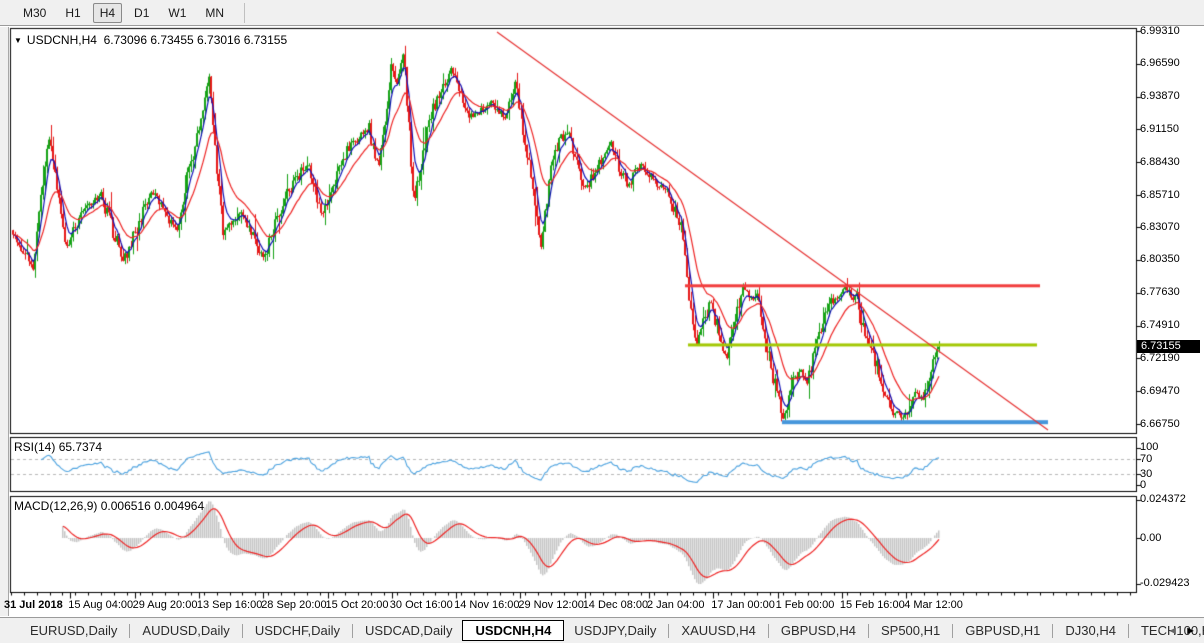 The height and width of the screenshot is (643, 1204). I want to click on tab-usdjpy-daily: USDJPY,Daily, so click(615, 630).